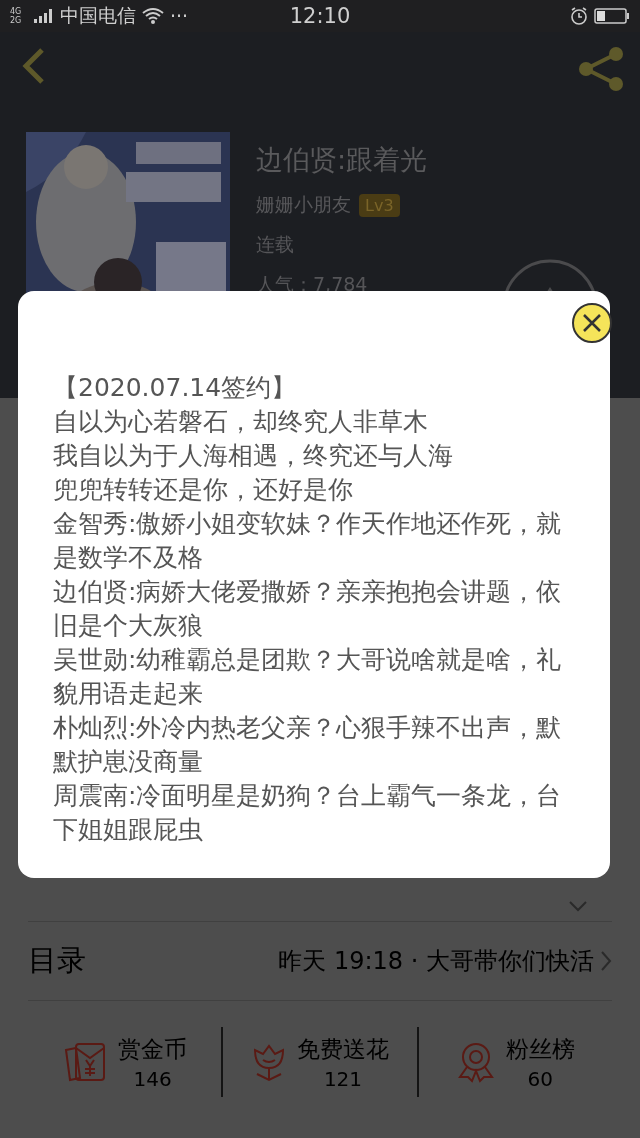 The image size is (640, 1138). I want to click on stat-label: 赏金币, so click(153, 1049).